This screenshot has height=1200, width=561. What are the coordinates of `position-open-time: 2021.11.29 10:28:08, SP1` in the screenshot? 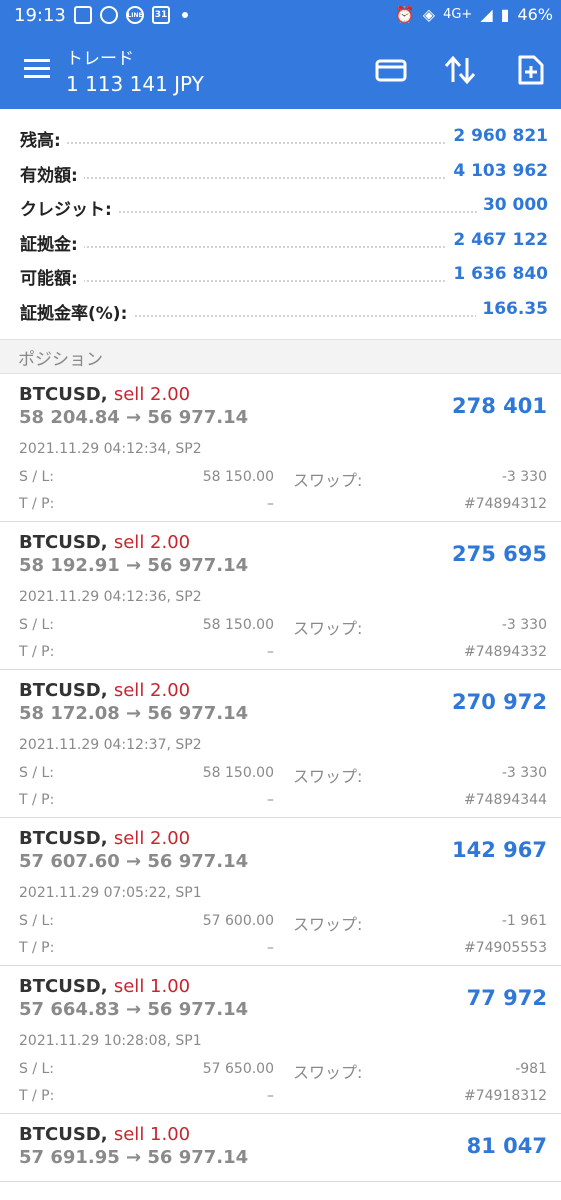 It's located at (110, 1041).